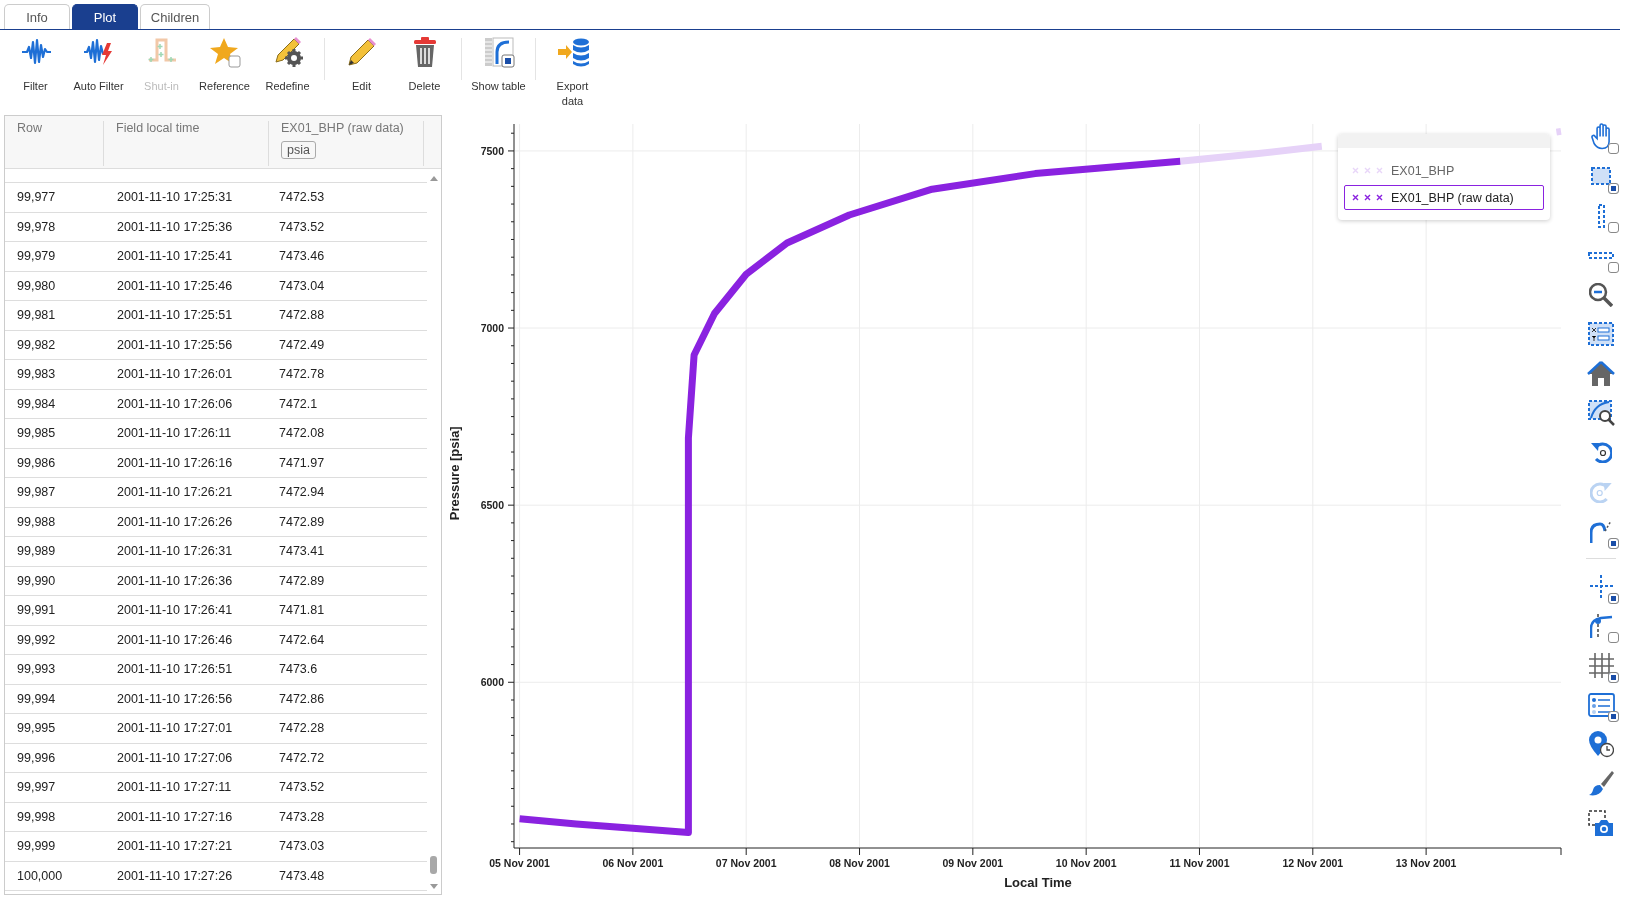 The image size is (1626, 900). What do you see at coordinates (175, 285) in the screenshot?
I see `table-cell-text: 2001-11-10 17:25:46` at bounding box center [175, 285].